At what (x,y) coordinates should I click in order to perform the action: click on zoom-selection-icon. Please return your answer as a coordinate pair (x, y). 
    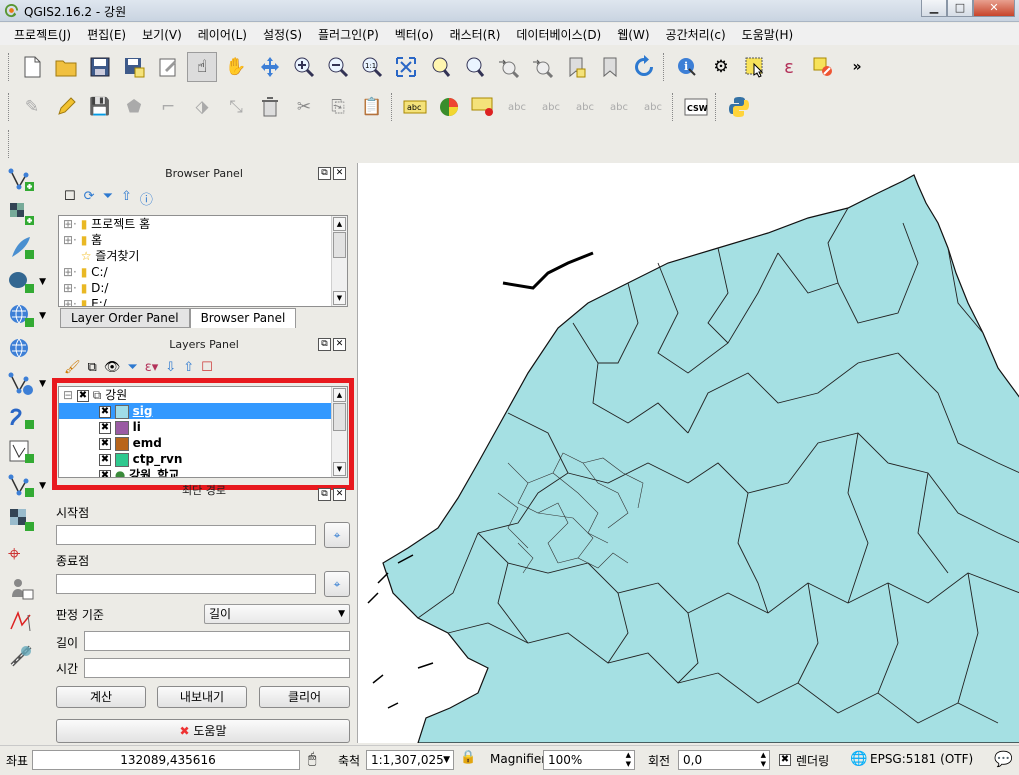
    Looking at the image, I should click on (440, 67).